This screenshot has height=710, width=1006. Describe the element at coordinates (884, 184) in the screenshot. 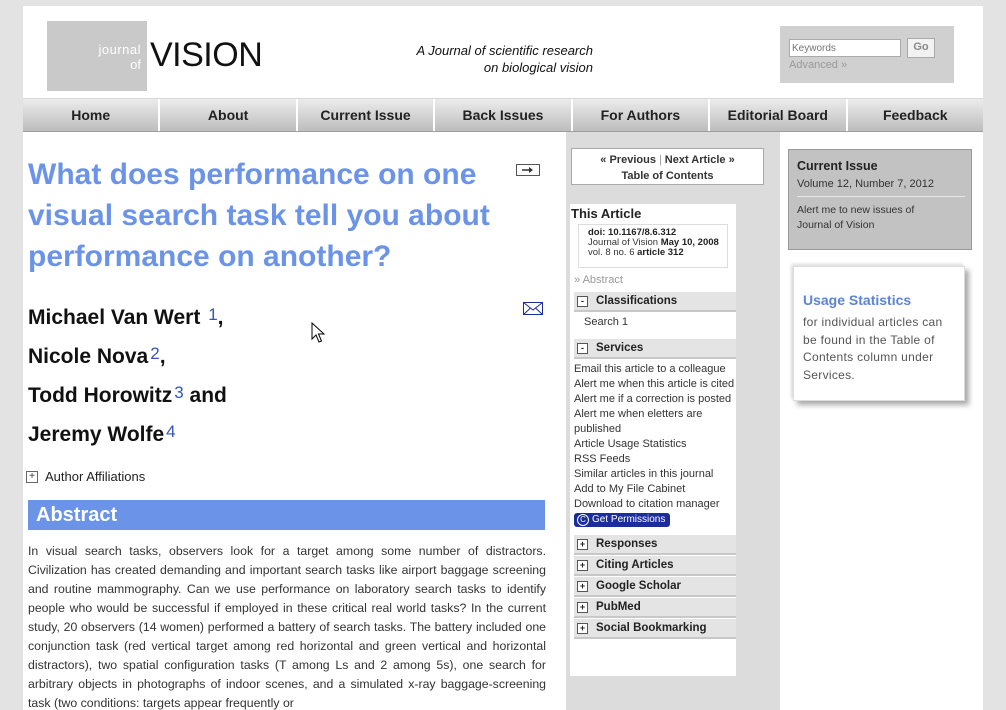

I see `current-issue-volume: Volume 12, Number 7, 2012` at that location.